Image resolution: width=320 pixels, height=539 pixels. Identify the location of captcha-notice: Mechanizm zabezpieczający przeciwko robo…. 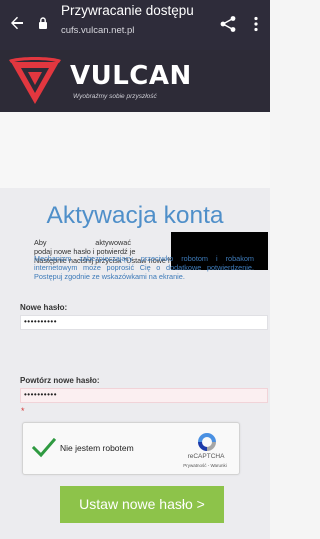
(144, 268).